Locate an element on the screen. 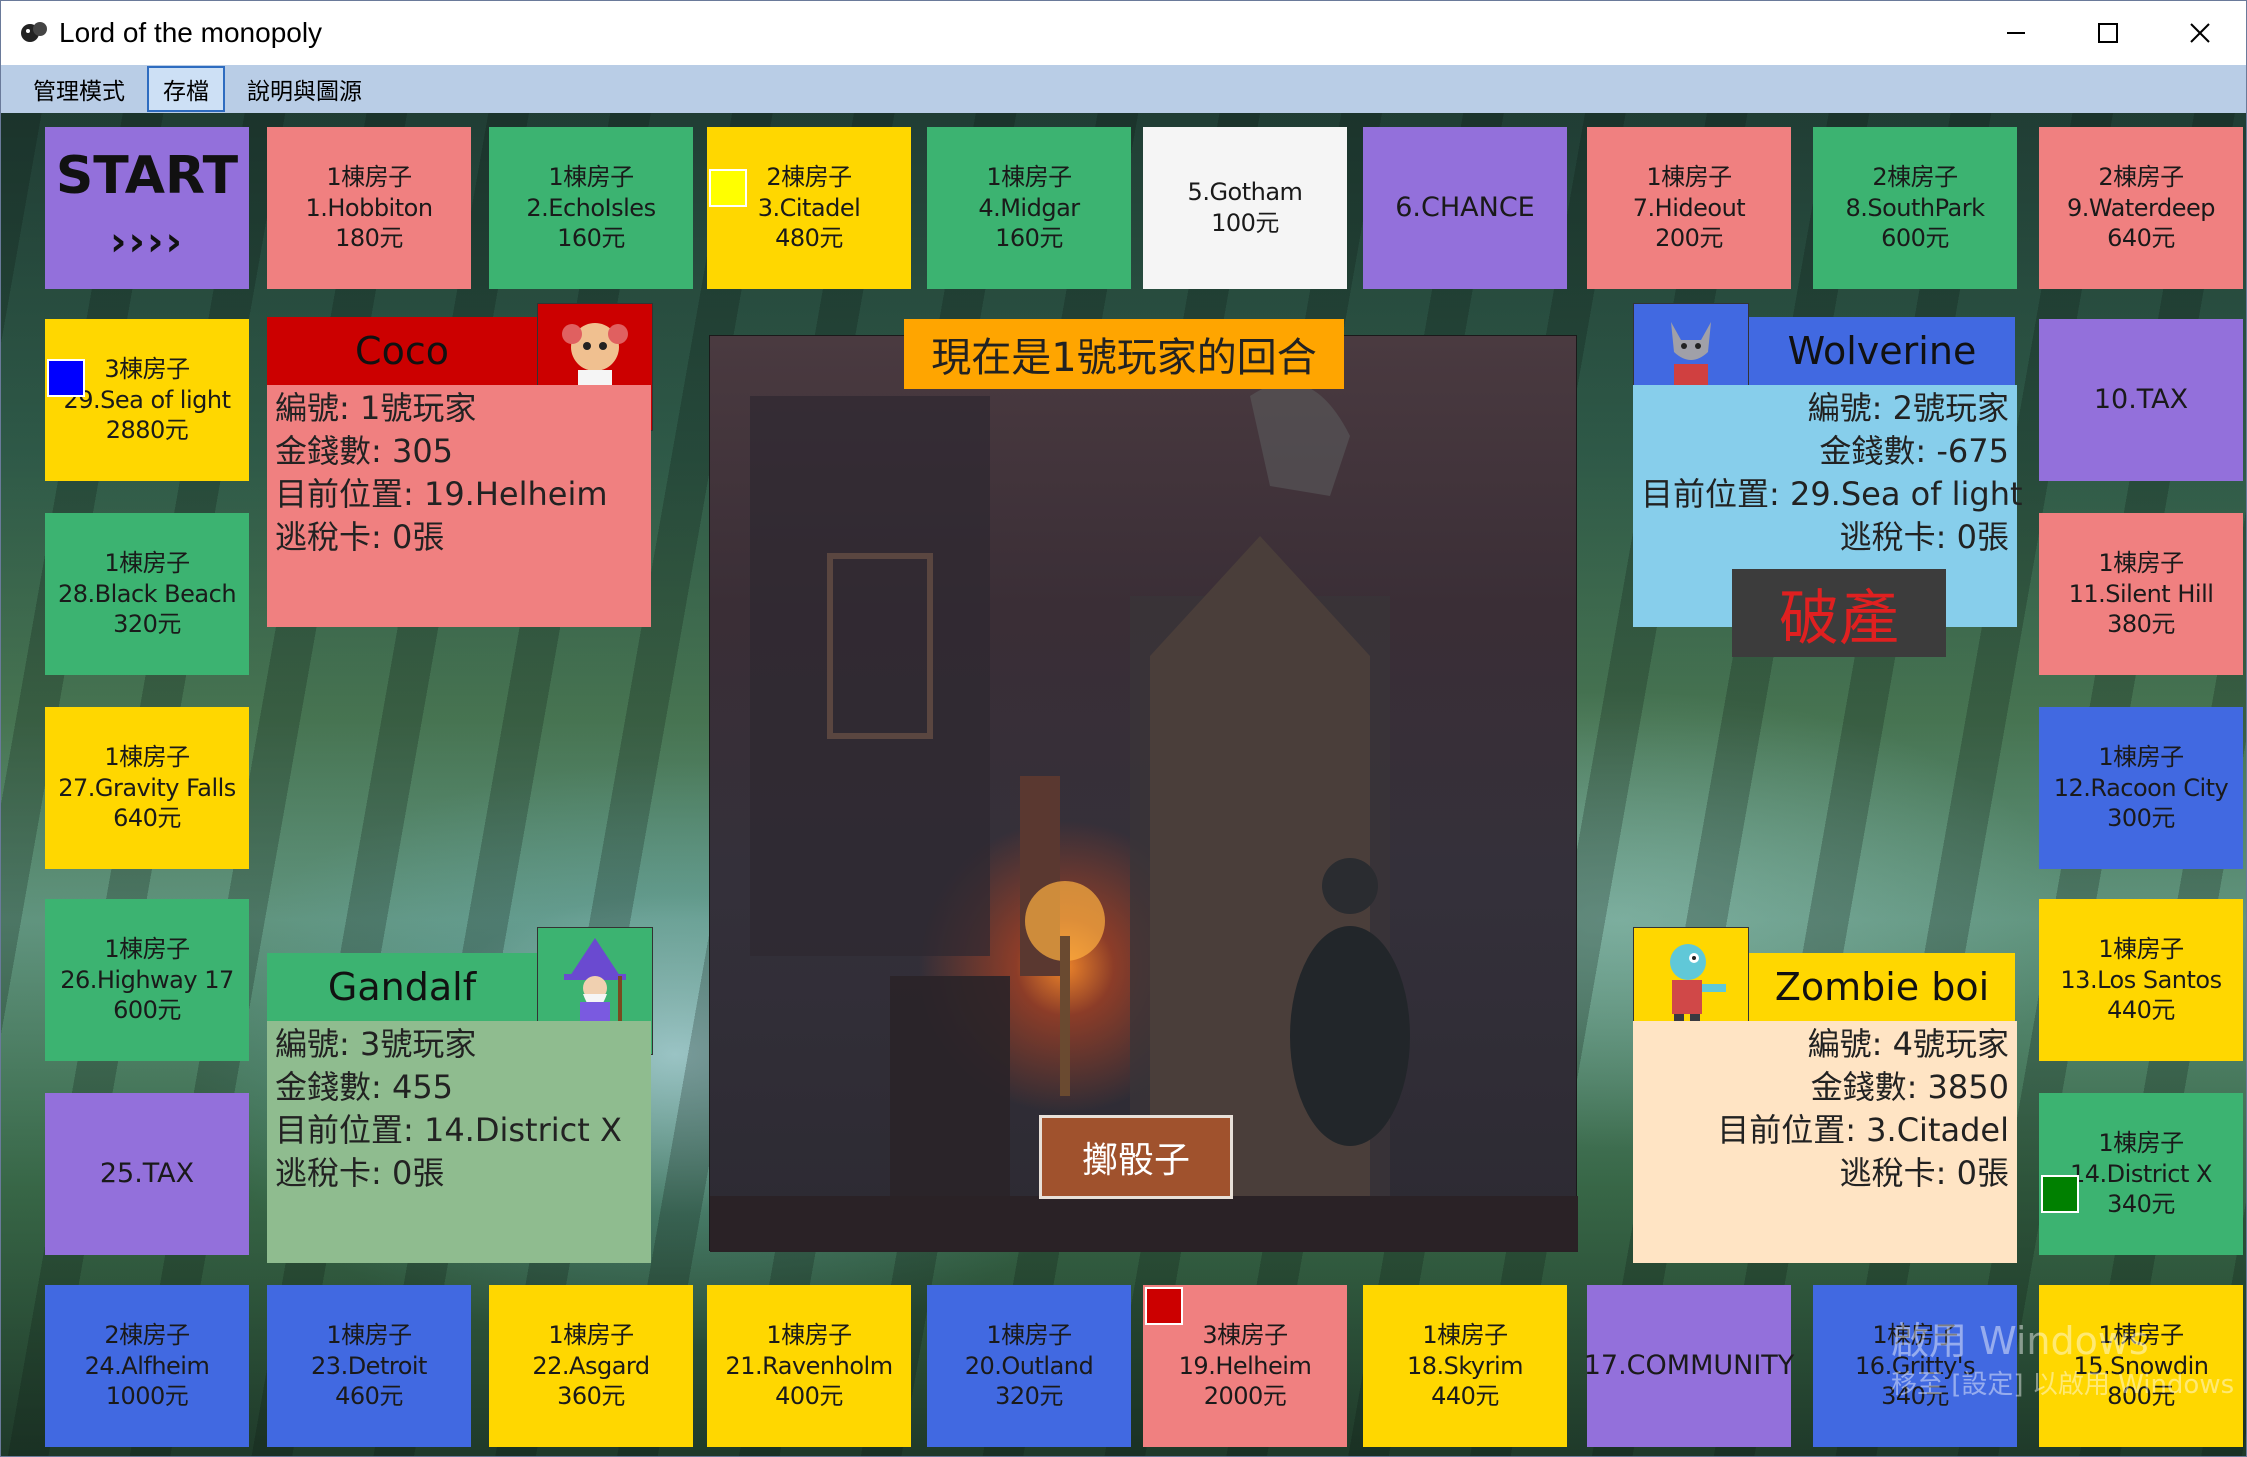 The width and height of the screenshot is (2247, 1457). player-money: 金錢數: -675 is located at coordinates (1914, 451).